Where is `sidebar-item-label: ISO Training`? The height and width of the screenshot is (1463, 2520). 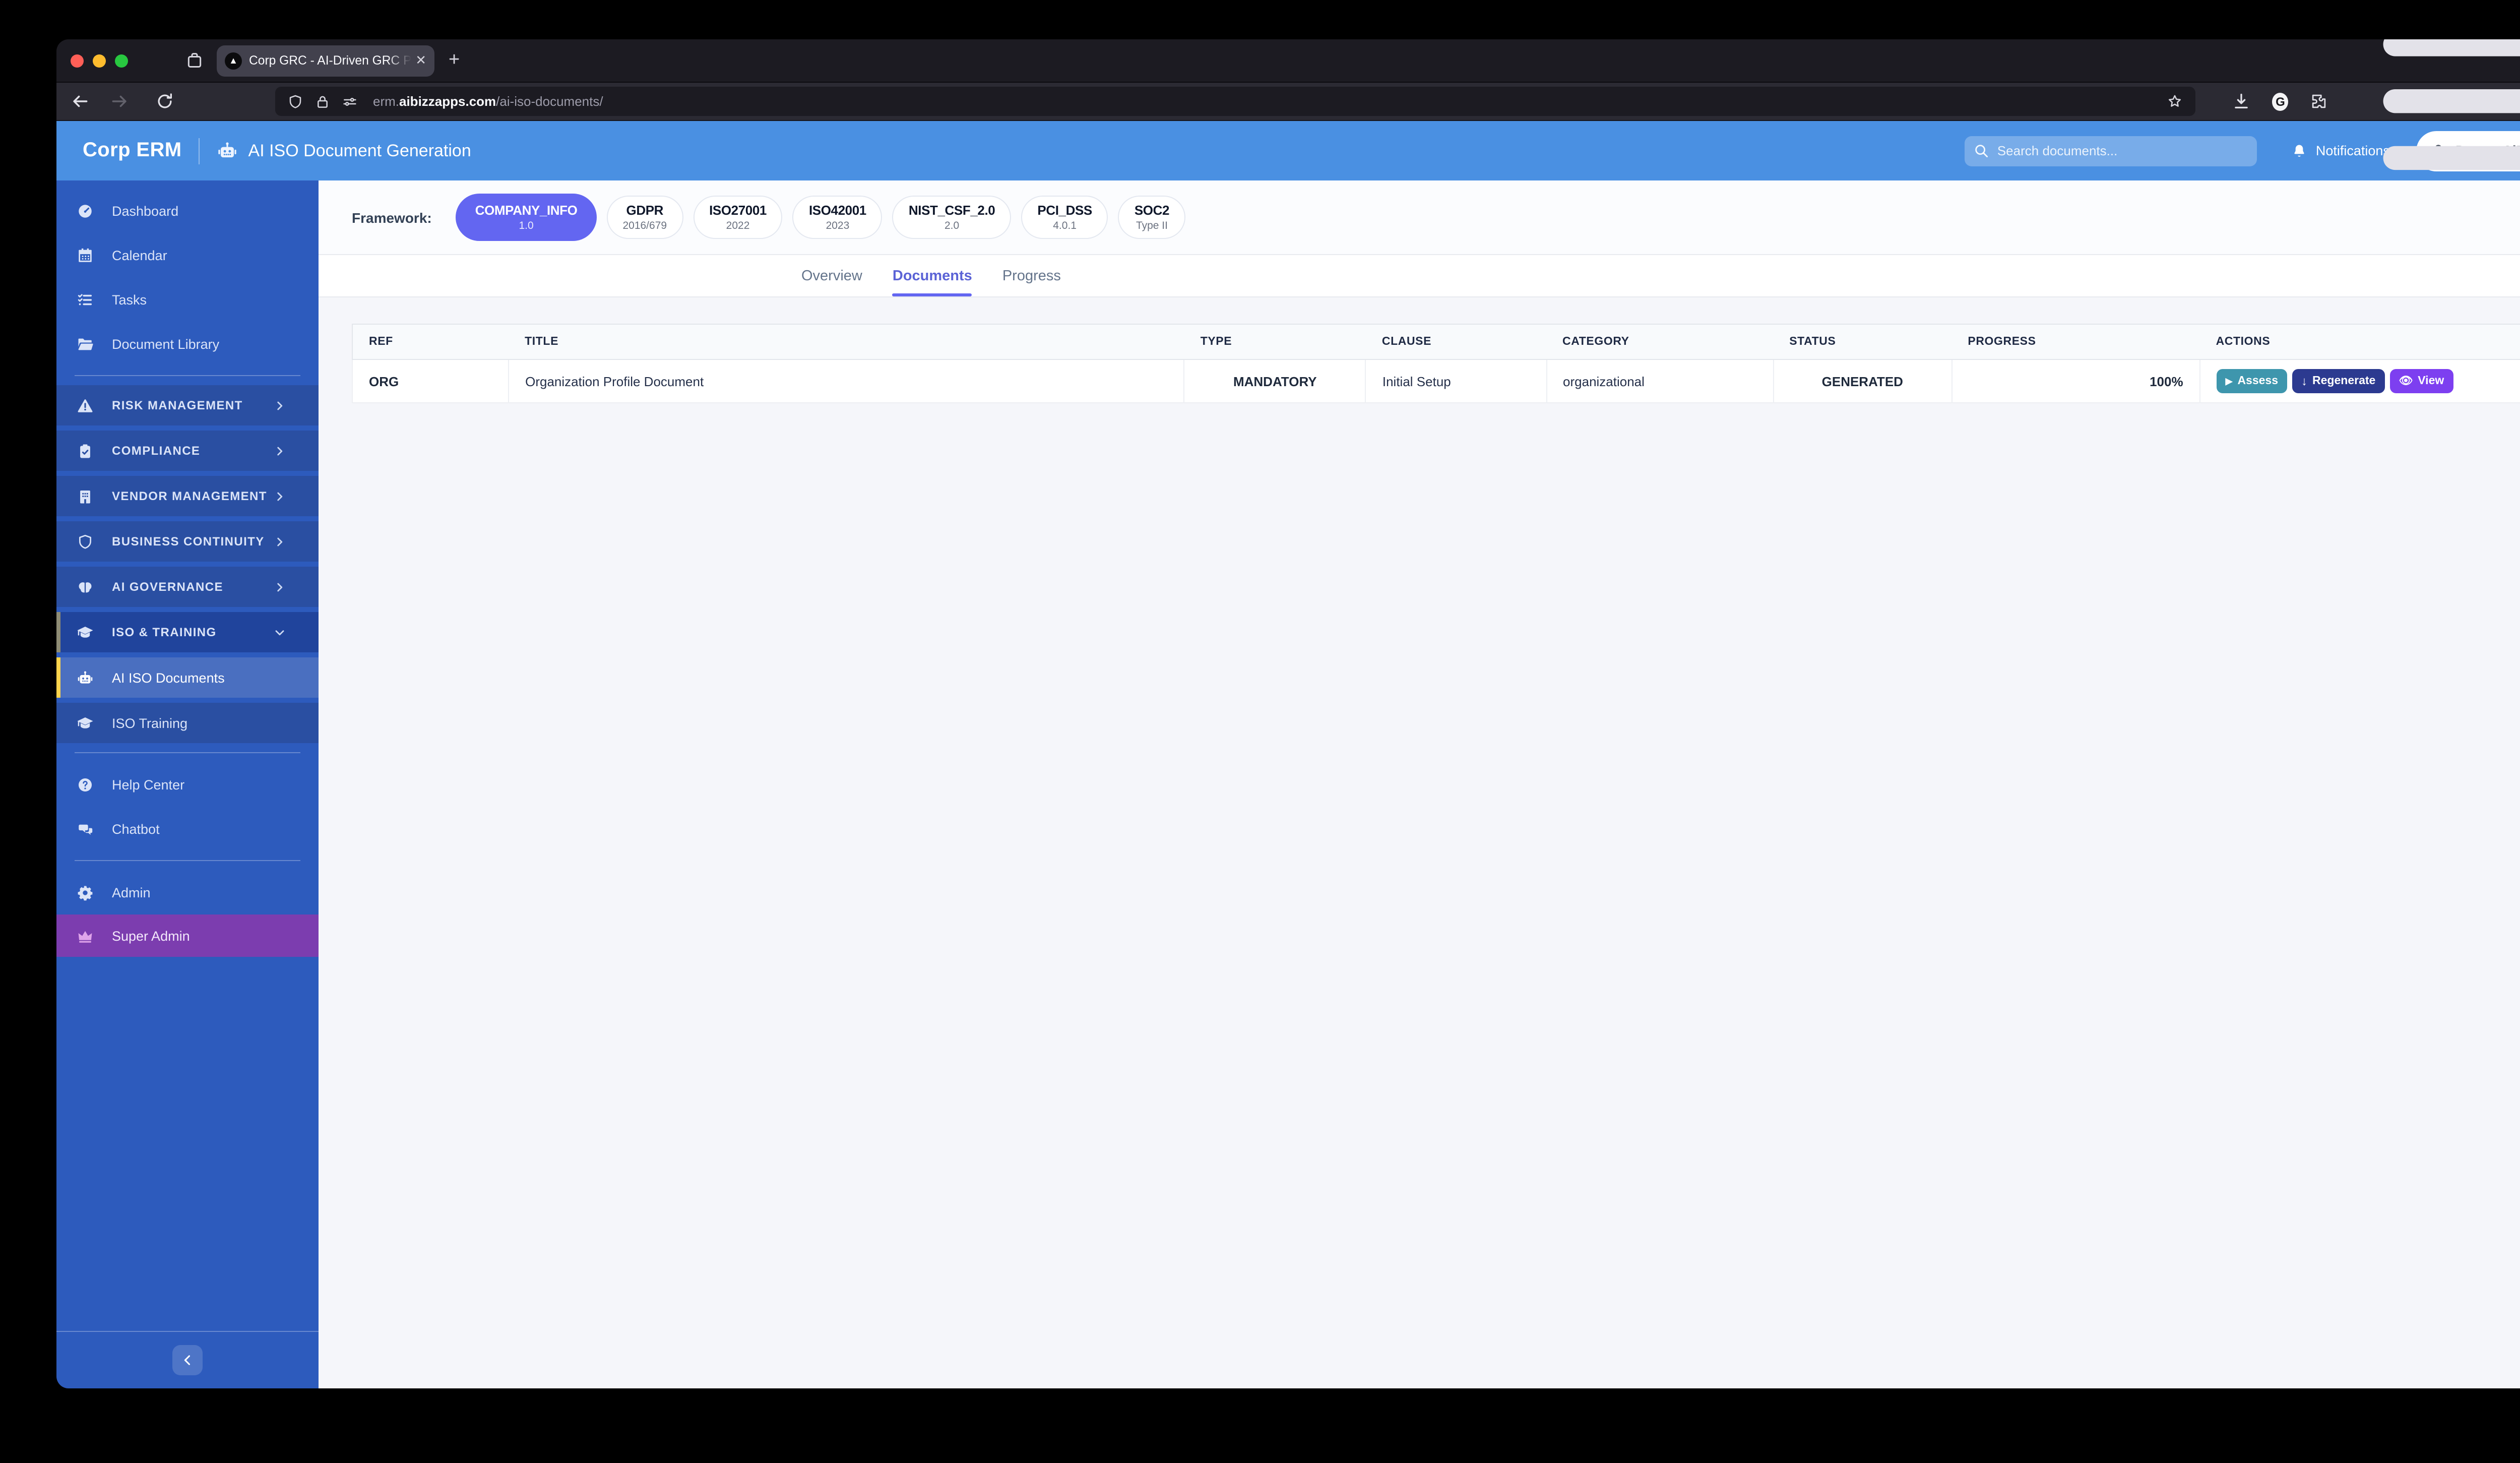 sidebar-item-label: ISO Training is located at coordinates (150, 722).